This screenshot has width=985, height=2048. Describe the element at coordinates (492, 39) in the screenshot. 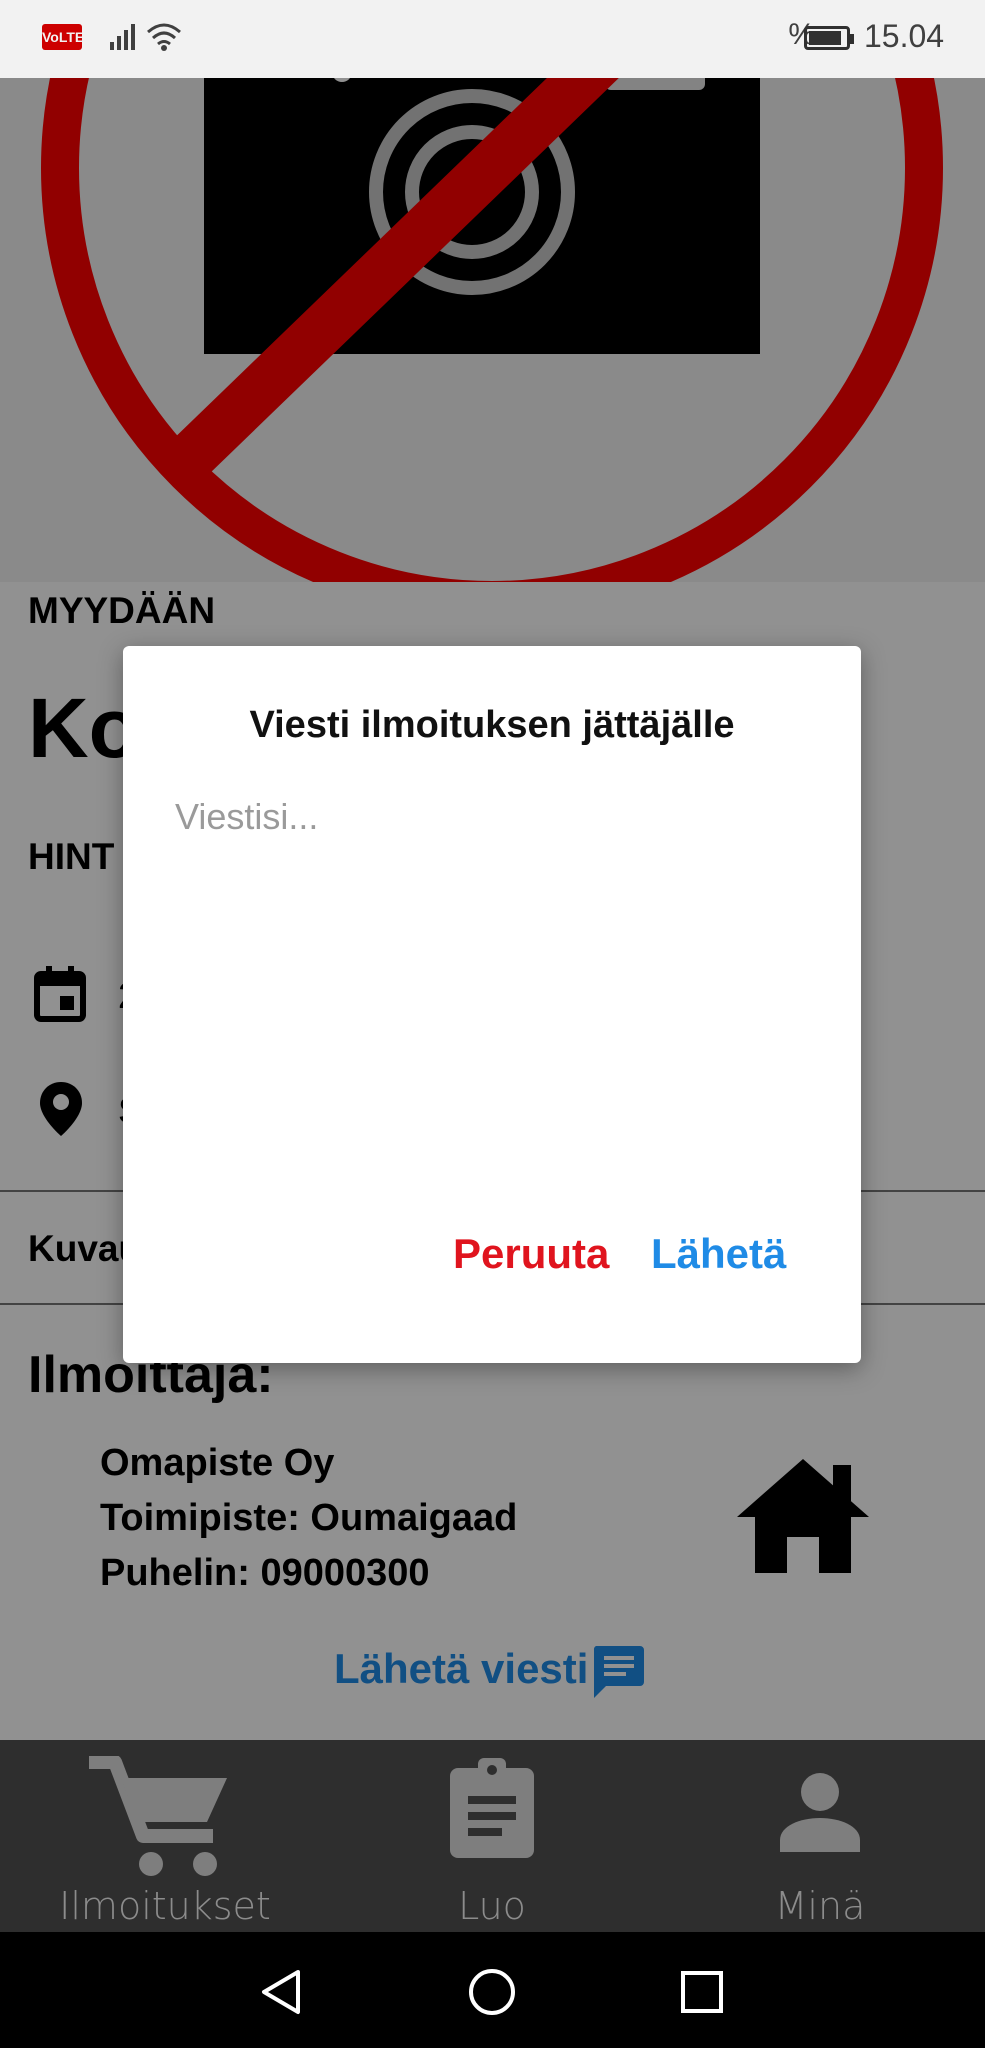

I see `status-bar-scrim` at that location.